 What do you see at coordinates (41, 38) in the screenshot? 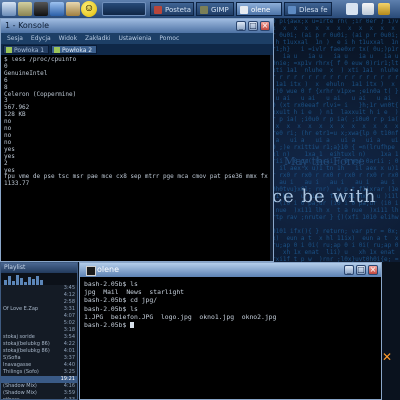
I see `menu-item-edit: Edycja` at bounding box center [41, 38].